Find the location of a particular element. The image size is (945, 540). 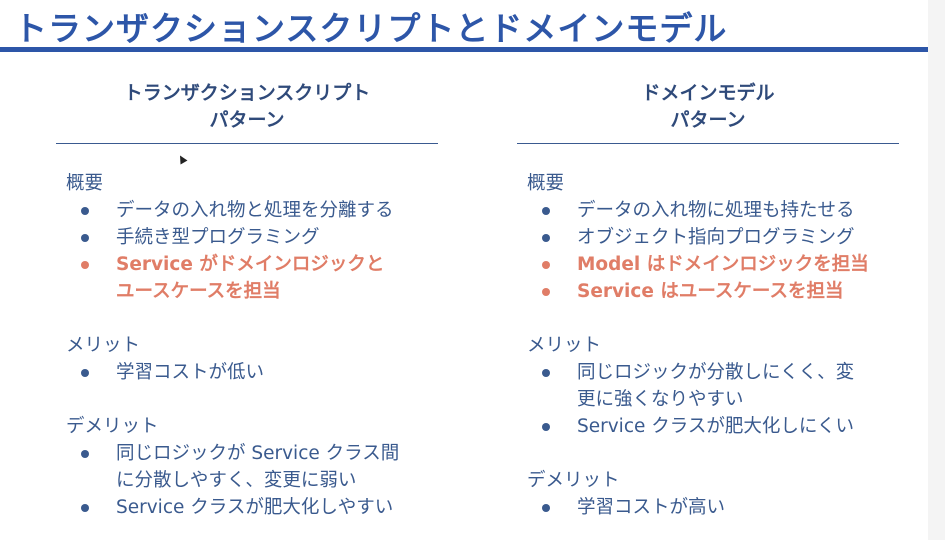

demerit-list: 学習コストが高い is located at coordinates (708, 507).